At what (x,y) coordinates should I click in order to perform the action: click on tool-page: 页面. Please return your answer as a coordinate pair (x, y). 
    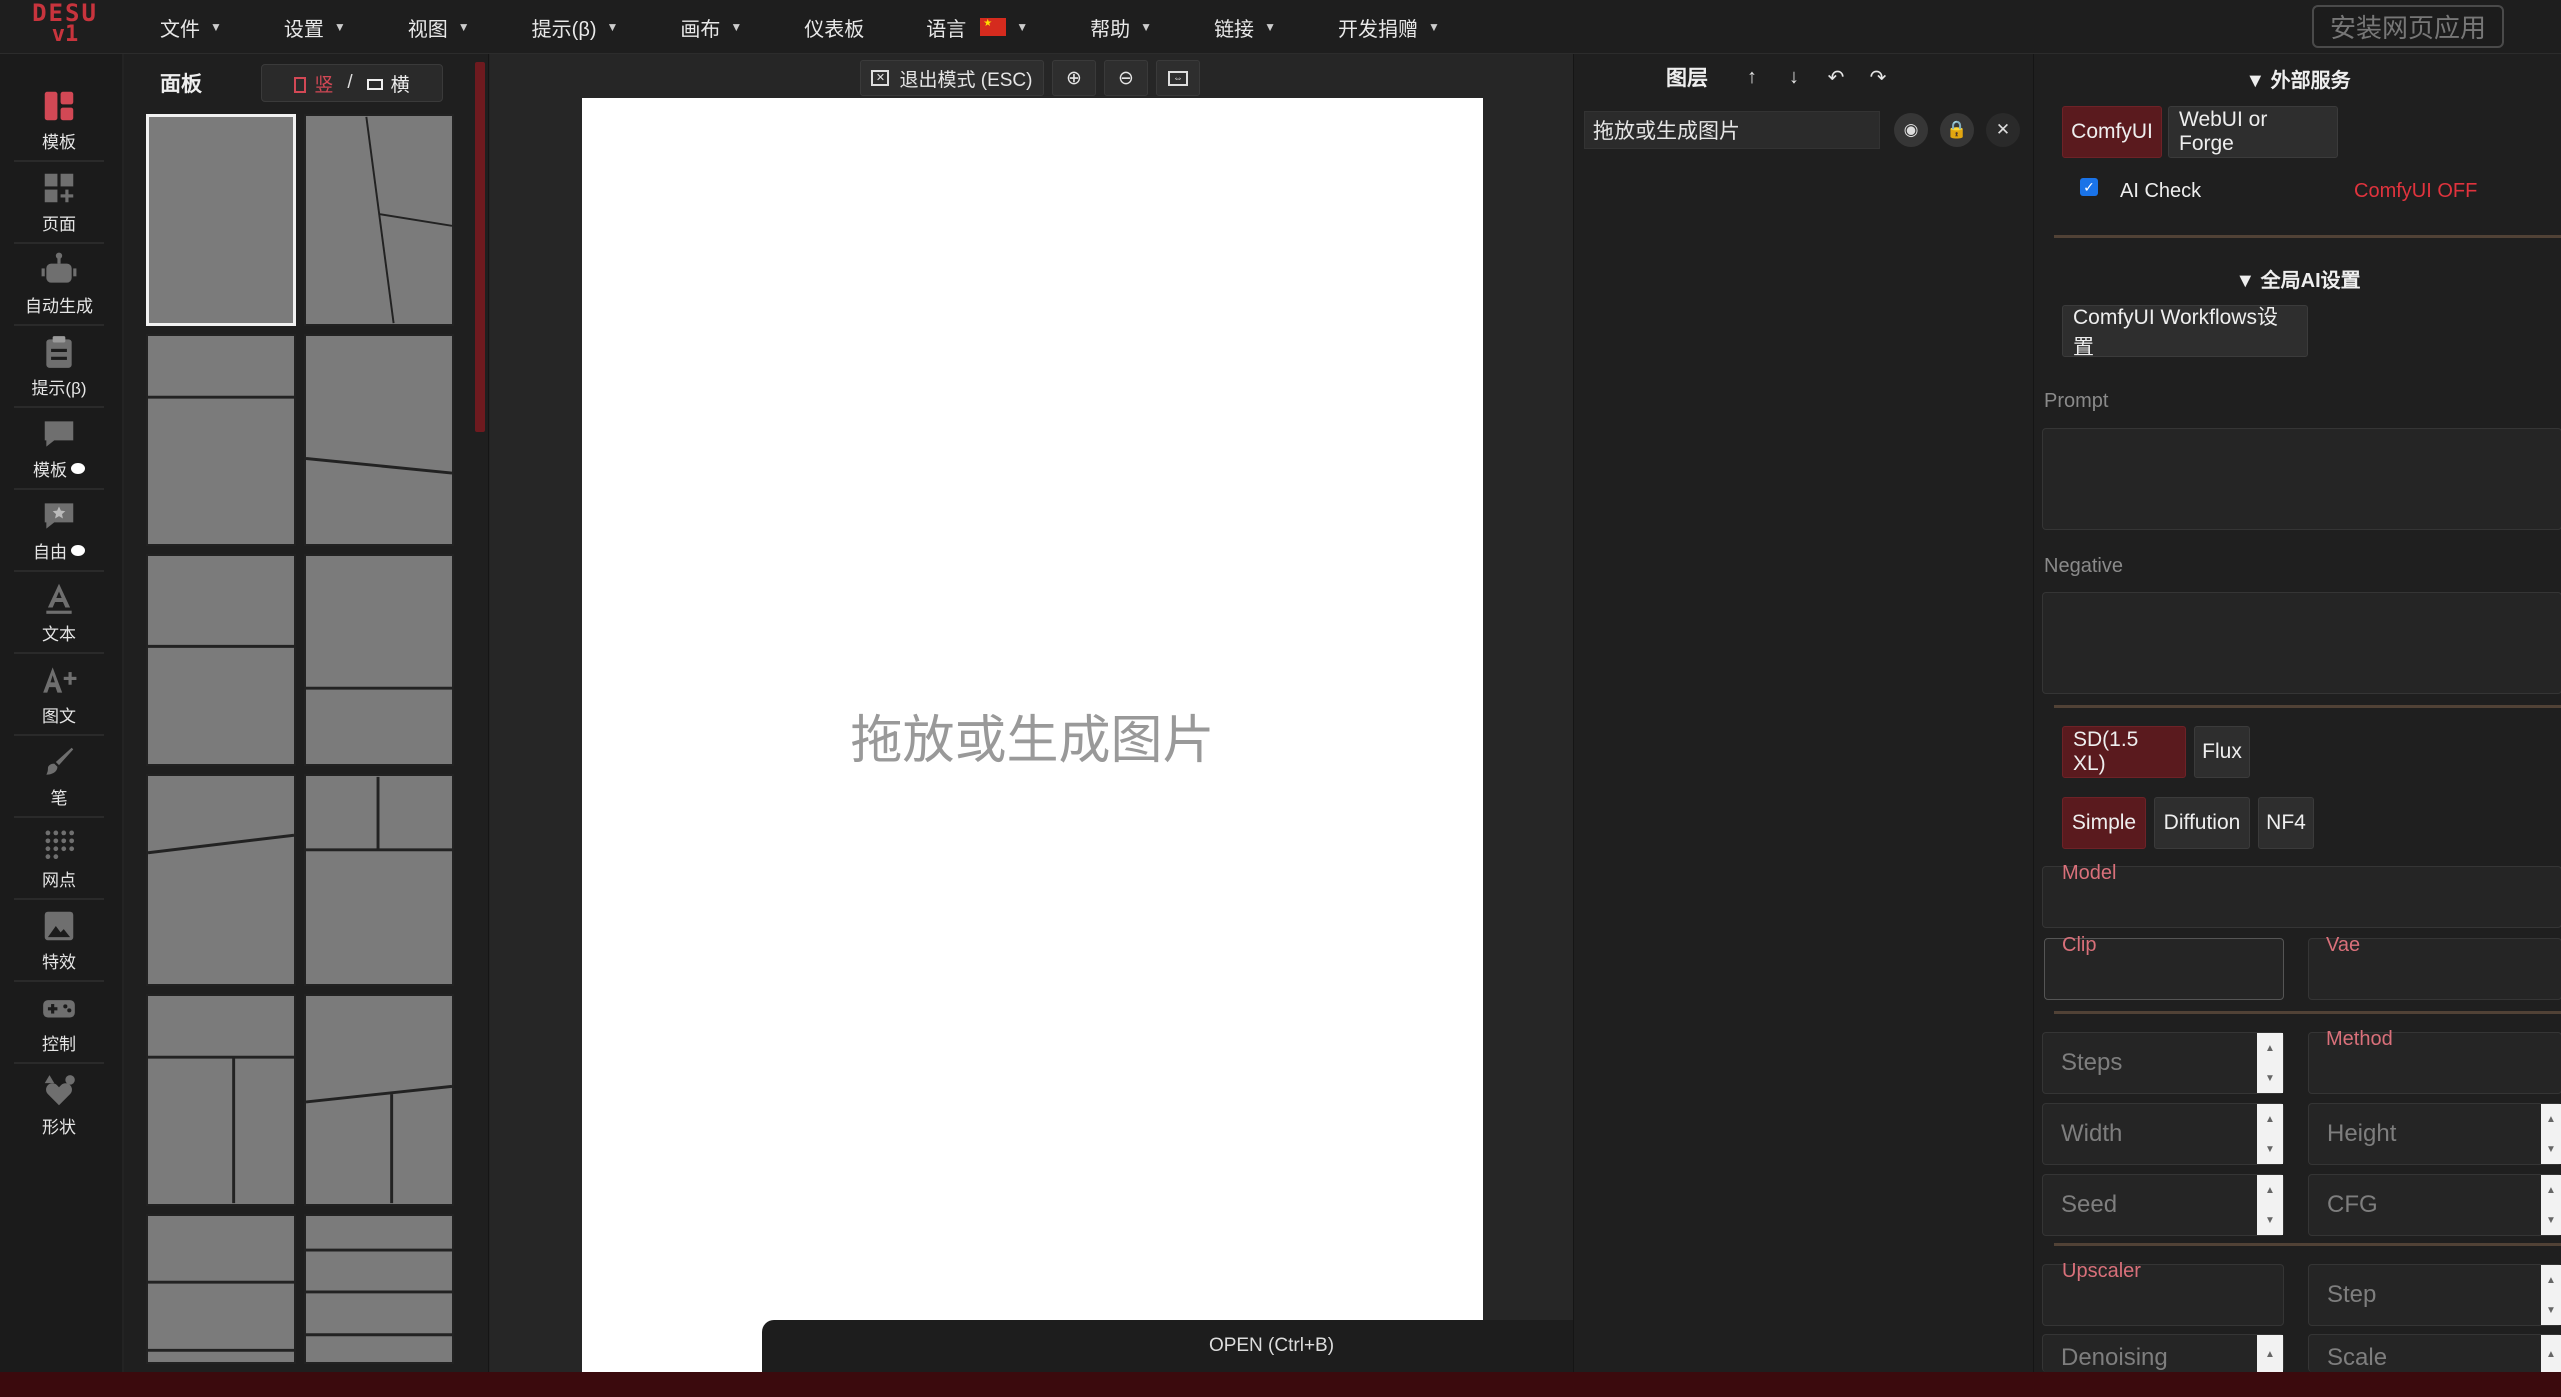
    Looking at the image, I should click on (59, 203).